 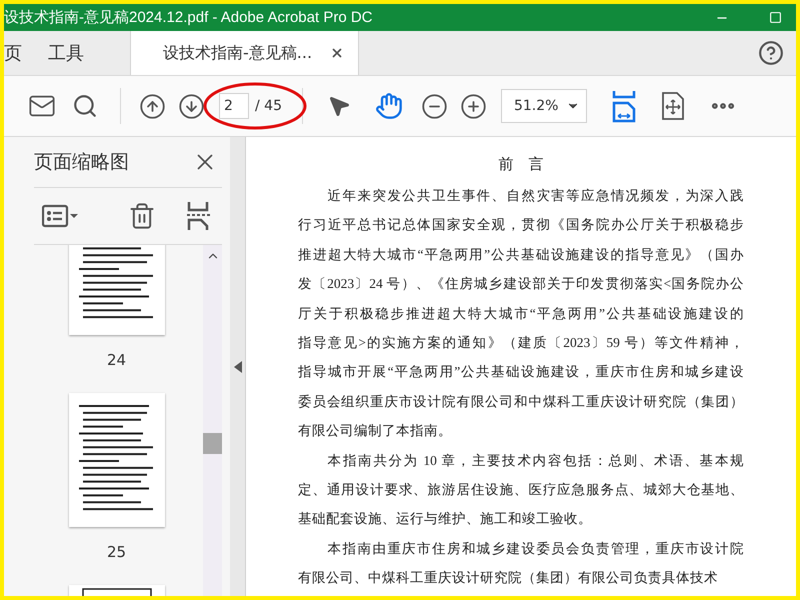 What do you see at coordinates (116, 460) in the screenshot?
I see `page-thumbnail` at bounding box center [116, 460].